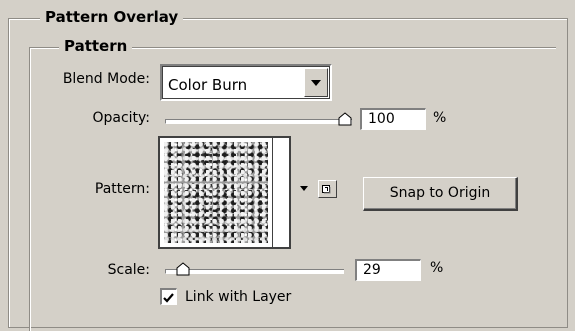 Image resolution: width=575 pixels, height=331 pixels. Describe the element at coordinates (254, 271) in the screenshot. I see `scale-slider-track` at that location.